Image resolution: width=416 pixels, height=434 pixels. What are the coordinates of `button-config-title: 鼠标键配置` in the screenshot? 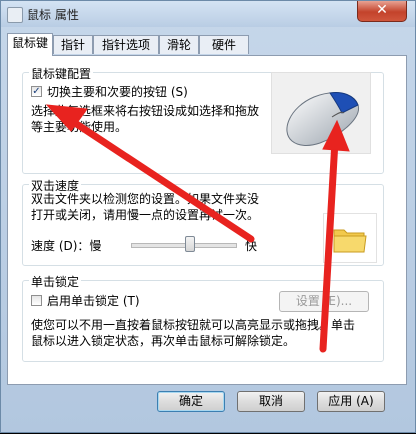 It's located at (61, 73).